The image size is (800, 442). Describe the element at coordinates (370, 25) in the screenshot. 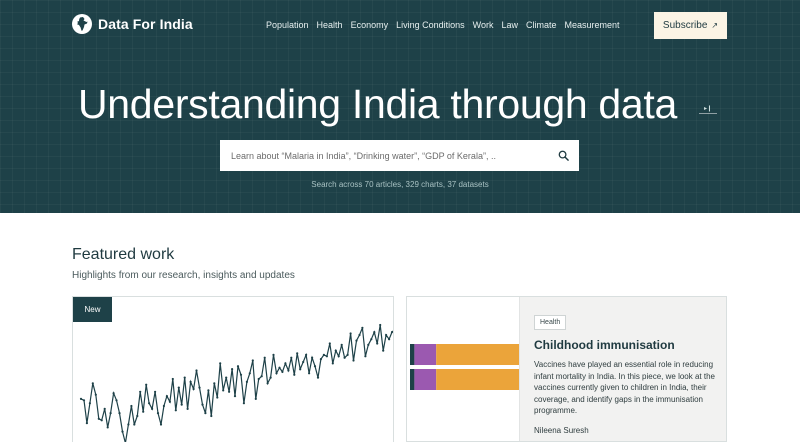

I see `nav-item-economy: Economy` at that location.